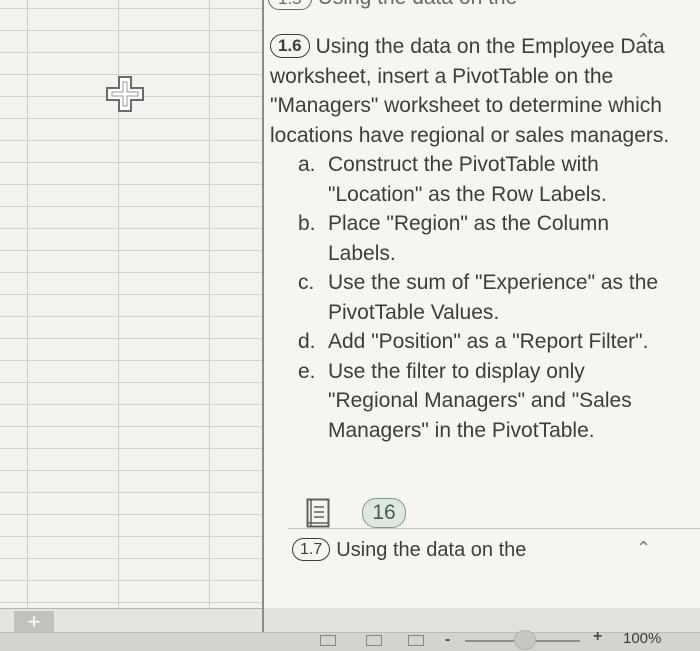 The width and height of the screenshot is (700, 651). I want to click on step-text: Add "Position" as a "Report Filter"., so click(488, 341).